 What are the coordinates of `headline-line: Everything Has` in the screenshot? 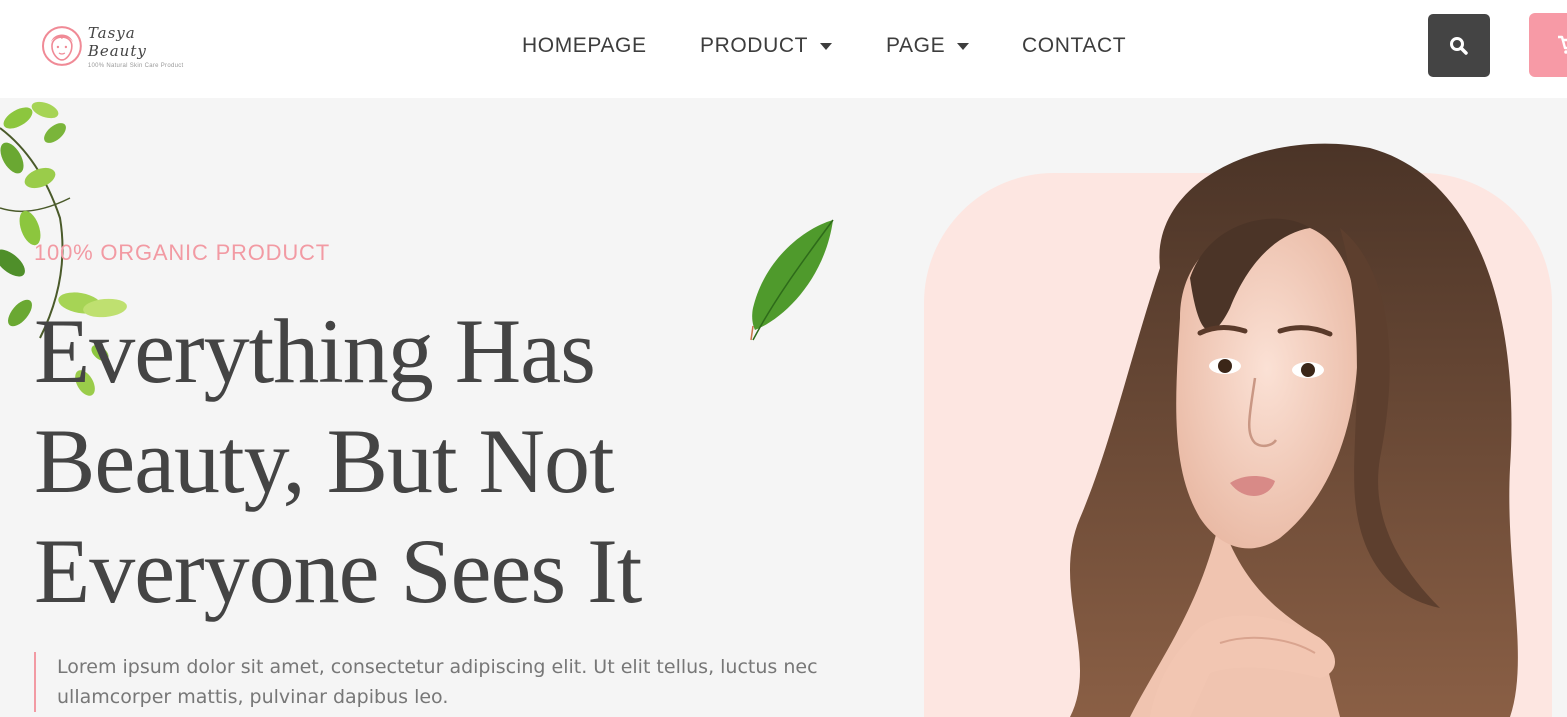 It's located at (315, 351).